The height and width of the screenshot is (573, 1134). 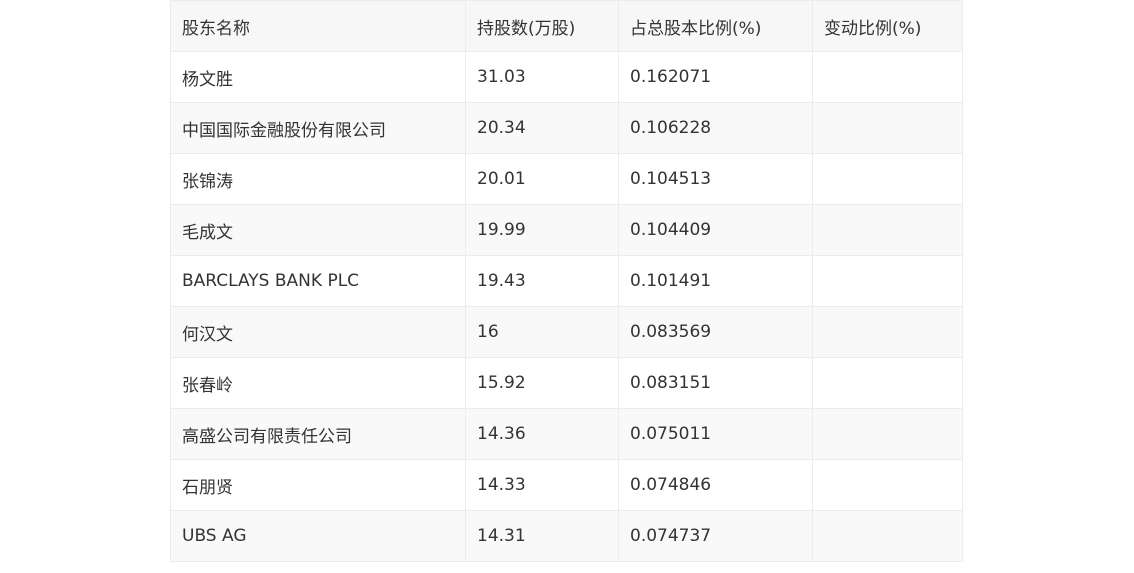 What do you see at coordinates (715, 179) in the screenshot?
I see `cell-share-ratio: 0.104513` at bounding box center [715, 179].